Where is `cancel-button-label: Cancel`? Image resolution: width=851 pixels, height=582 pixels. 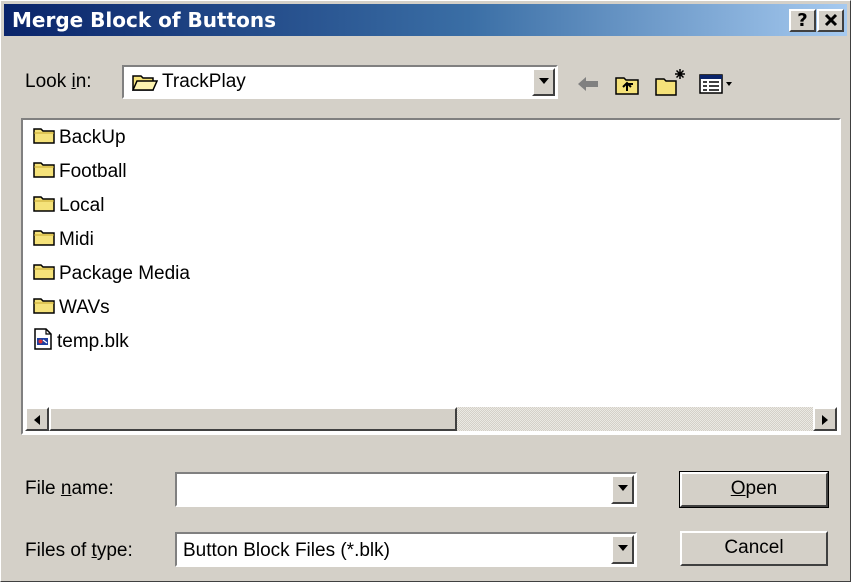 cancel-button-label: Cancel is located at coordinates (754, 547).